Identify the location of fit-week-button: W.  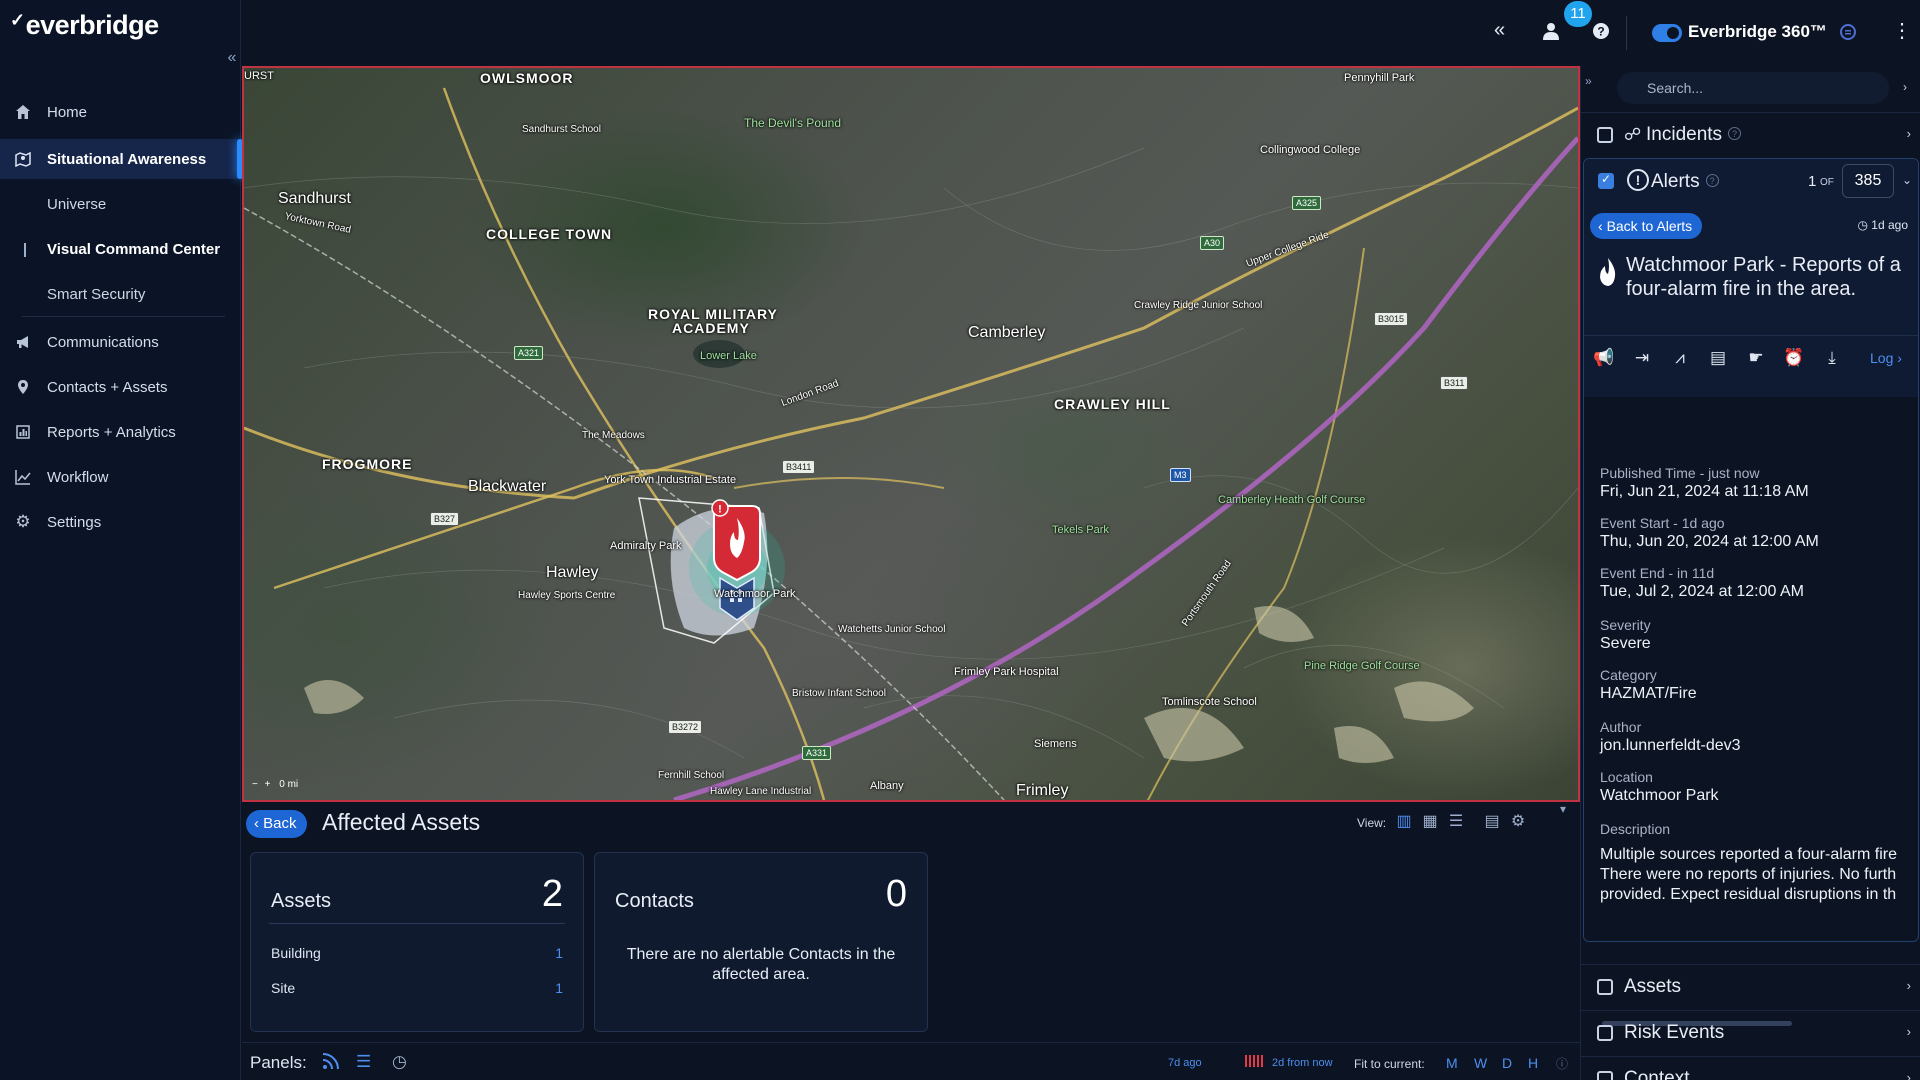
(1480, 1063).